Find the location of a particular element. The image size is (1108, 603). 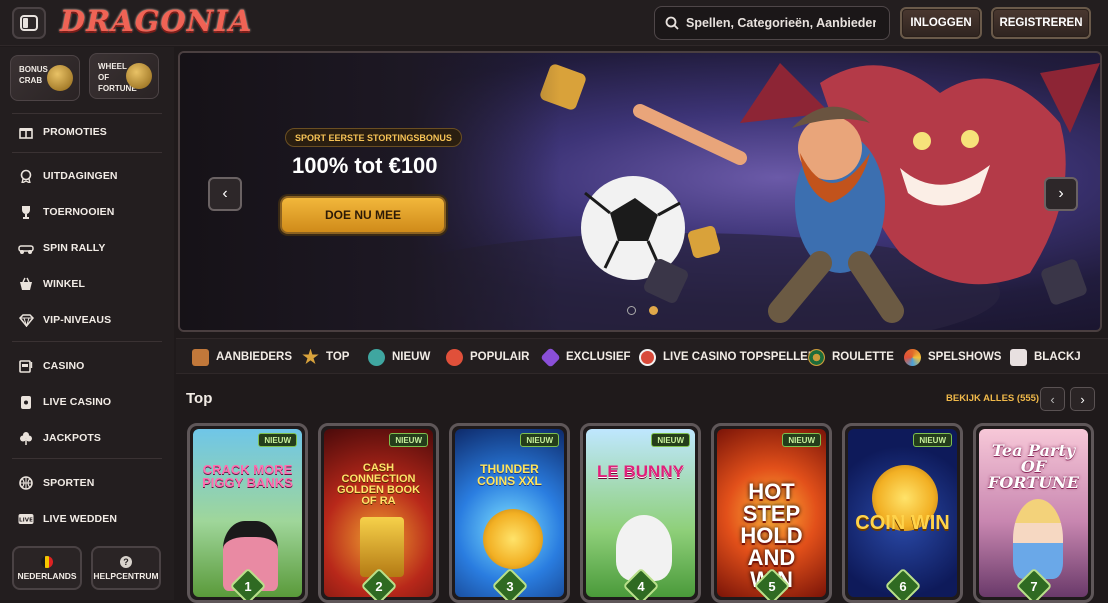

category-populair: POPULAIR is located at coordinates (488, 356).